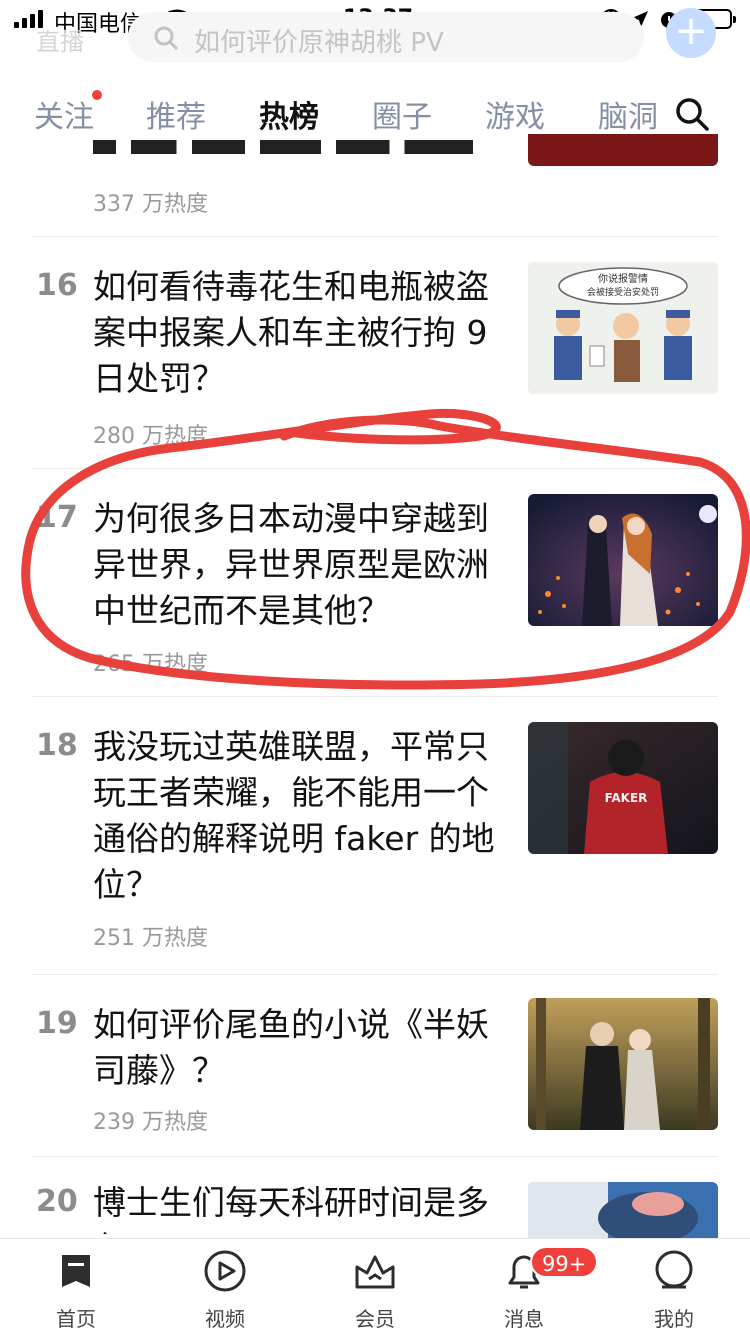 The image size is (750, 1334). Describe the element at coordinates (64, 114) in the screenshot. I see `tab-follow: 关注` at that location.